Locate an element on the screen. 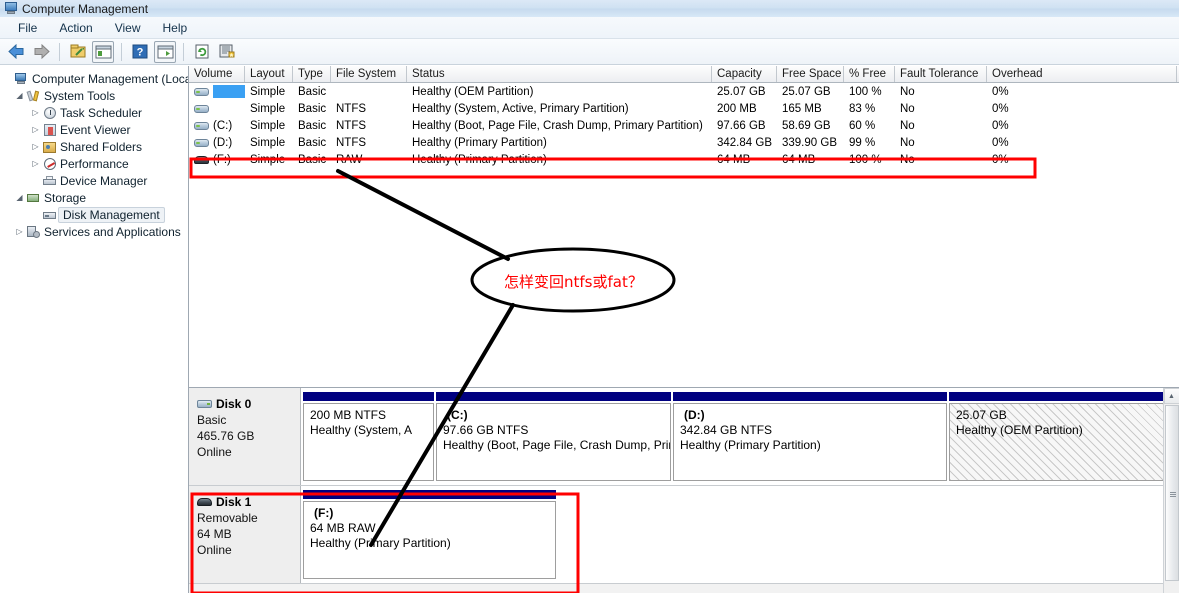 Image resolution: width=1179 pixels, height=593 pixels. column-header-free-space: Free Space is located at coordinates (810, 74).